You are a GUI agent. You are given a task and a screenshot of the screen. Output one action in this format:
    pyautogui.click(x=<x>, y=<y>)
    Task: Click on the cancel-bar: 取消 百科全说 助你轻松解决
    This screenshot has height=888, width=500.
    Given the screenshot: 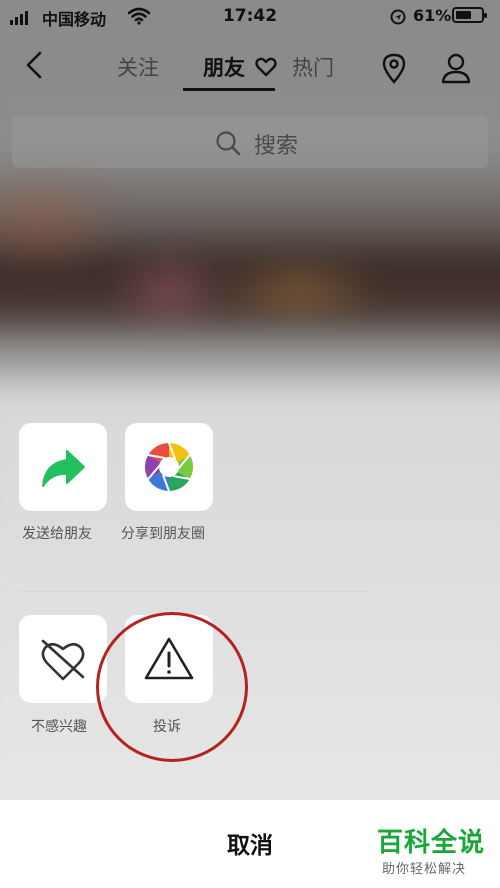 What is the action you would take?
    pyautogui.click(x=250, y=844)
    